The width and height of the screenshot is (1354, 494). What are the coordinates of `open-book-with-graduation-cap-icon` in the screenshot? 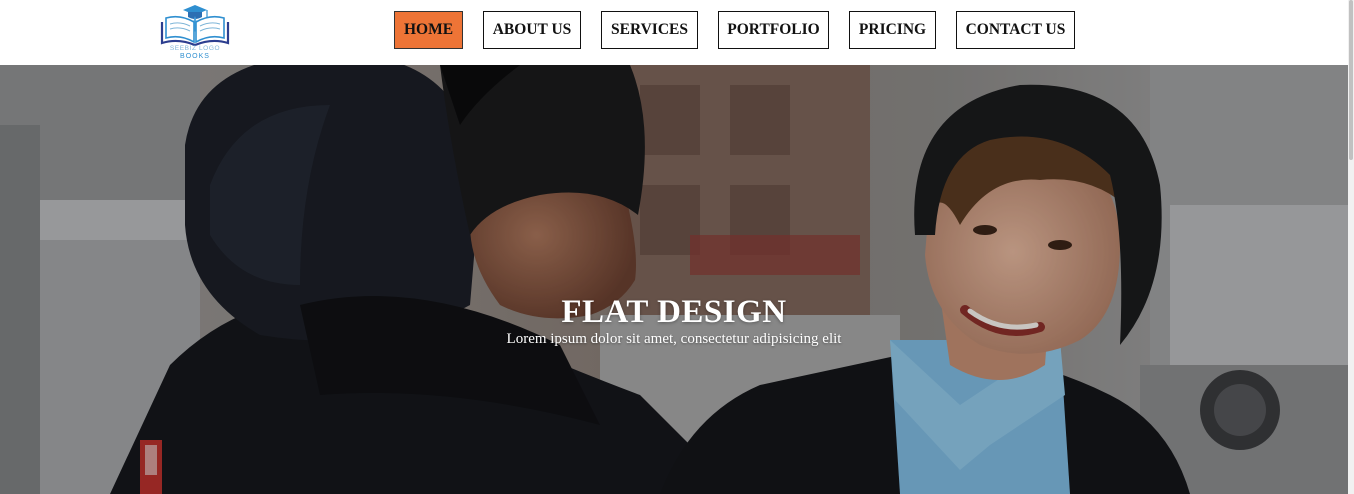 It's located at (195, 25).